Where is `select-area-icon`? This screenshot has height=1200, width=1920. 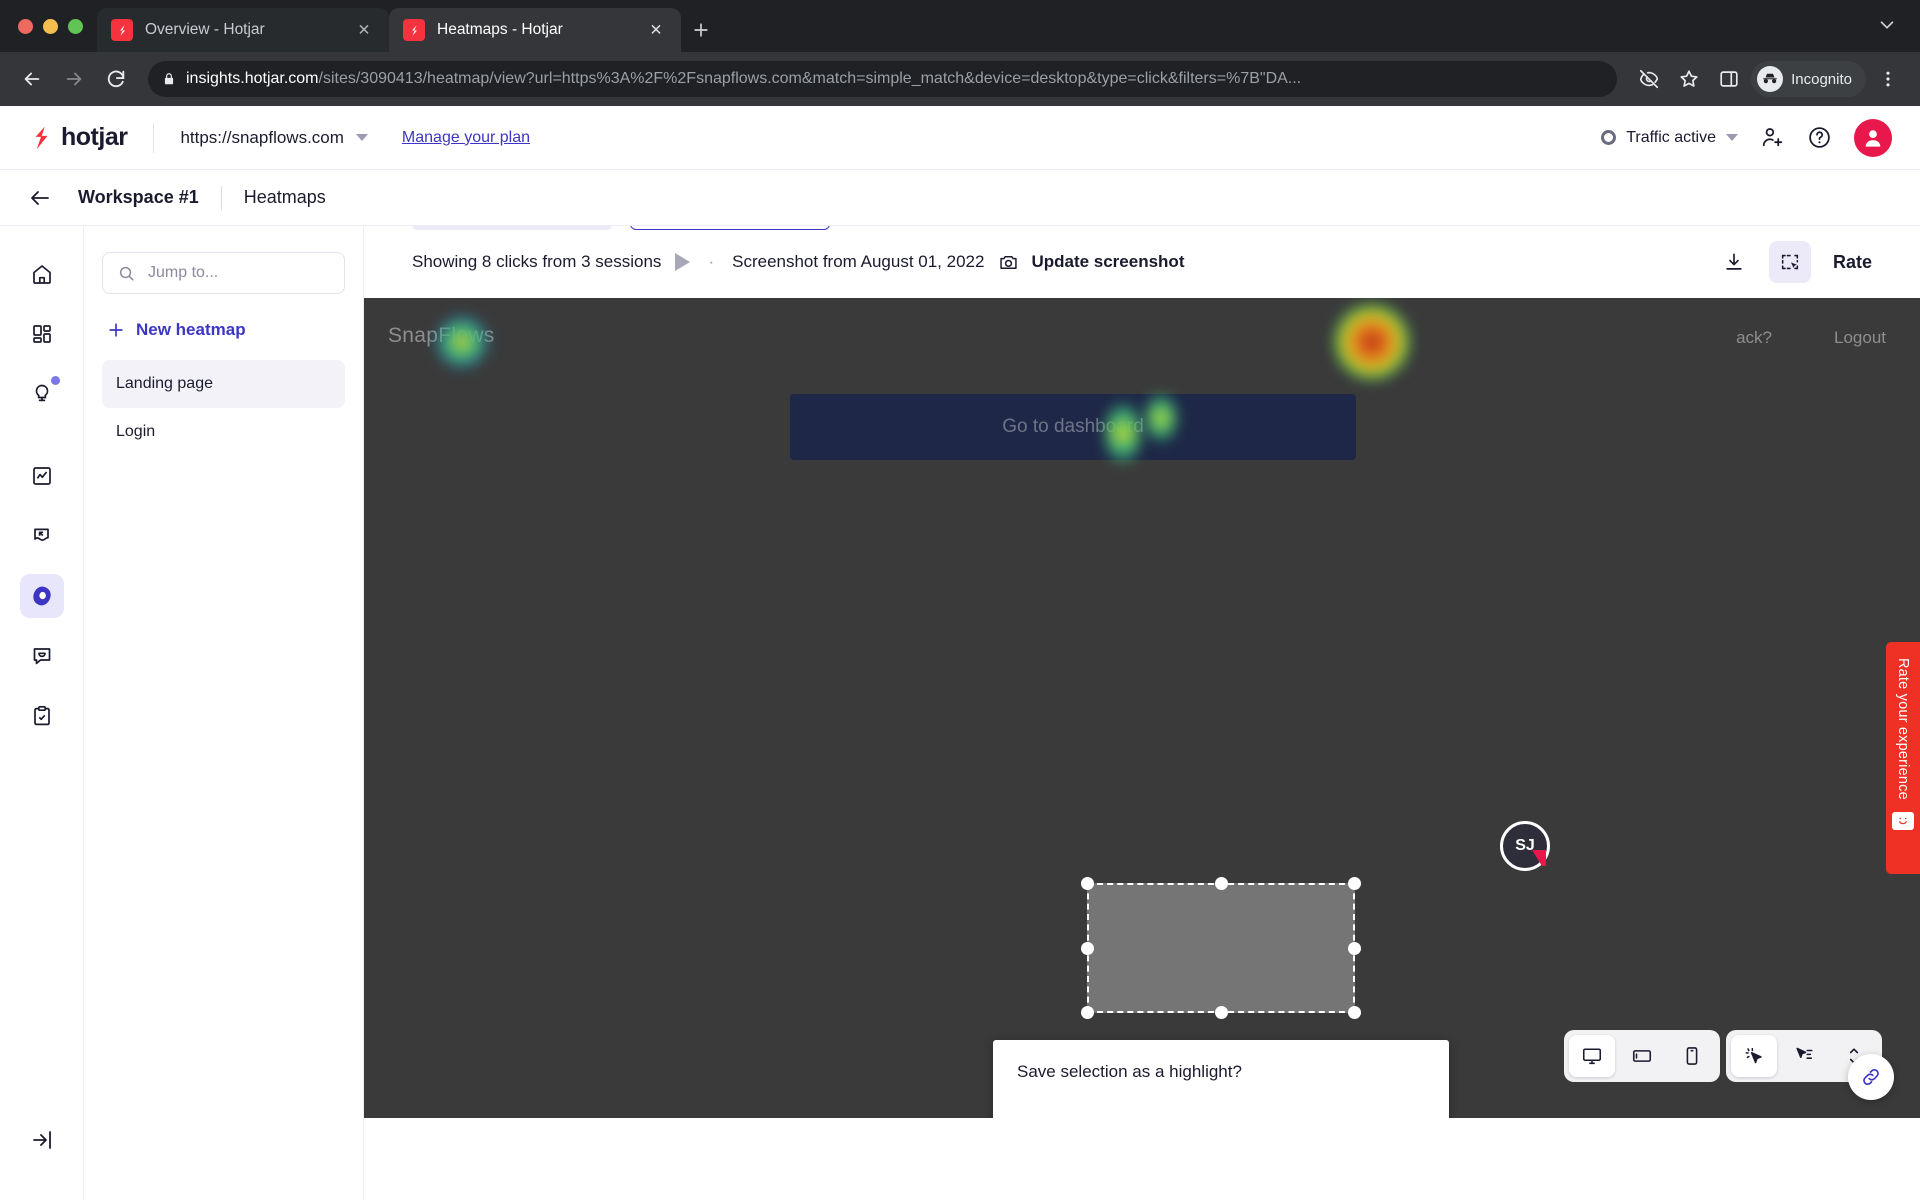 select-area-icon is located at coordinates (1789, 262).